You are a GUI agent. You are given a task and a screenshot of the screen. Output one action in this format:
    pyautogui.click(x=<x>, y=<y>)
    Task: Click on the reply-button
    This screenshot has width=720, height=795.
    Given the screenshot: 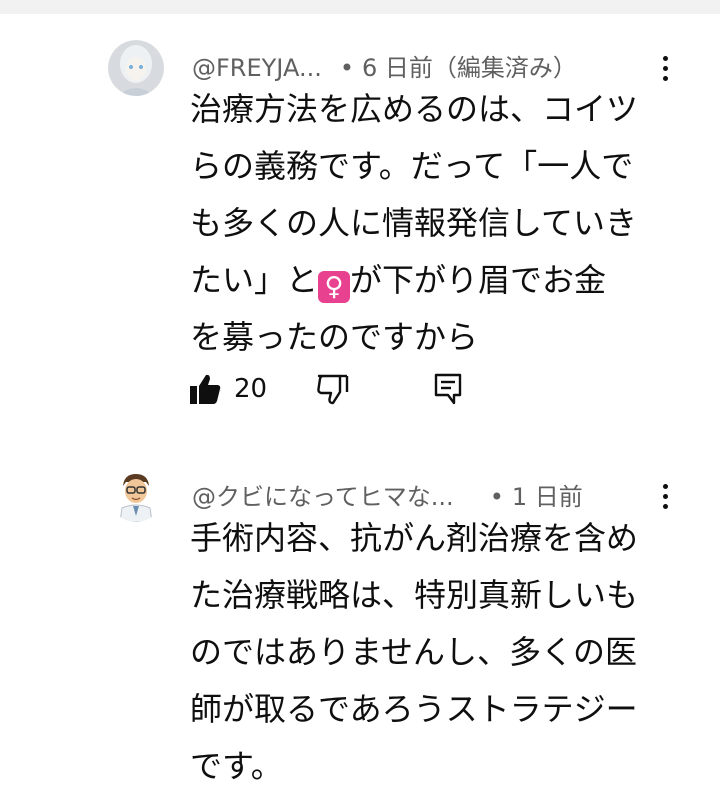 What is the action you would take?
    pyautogui.click(x=448, y=391)
    